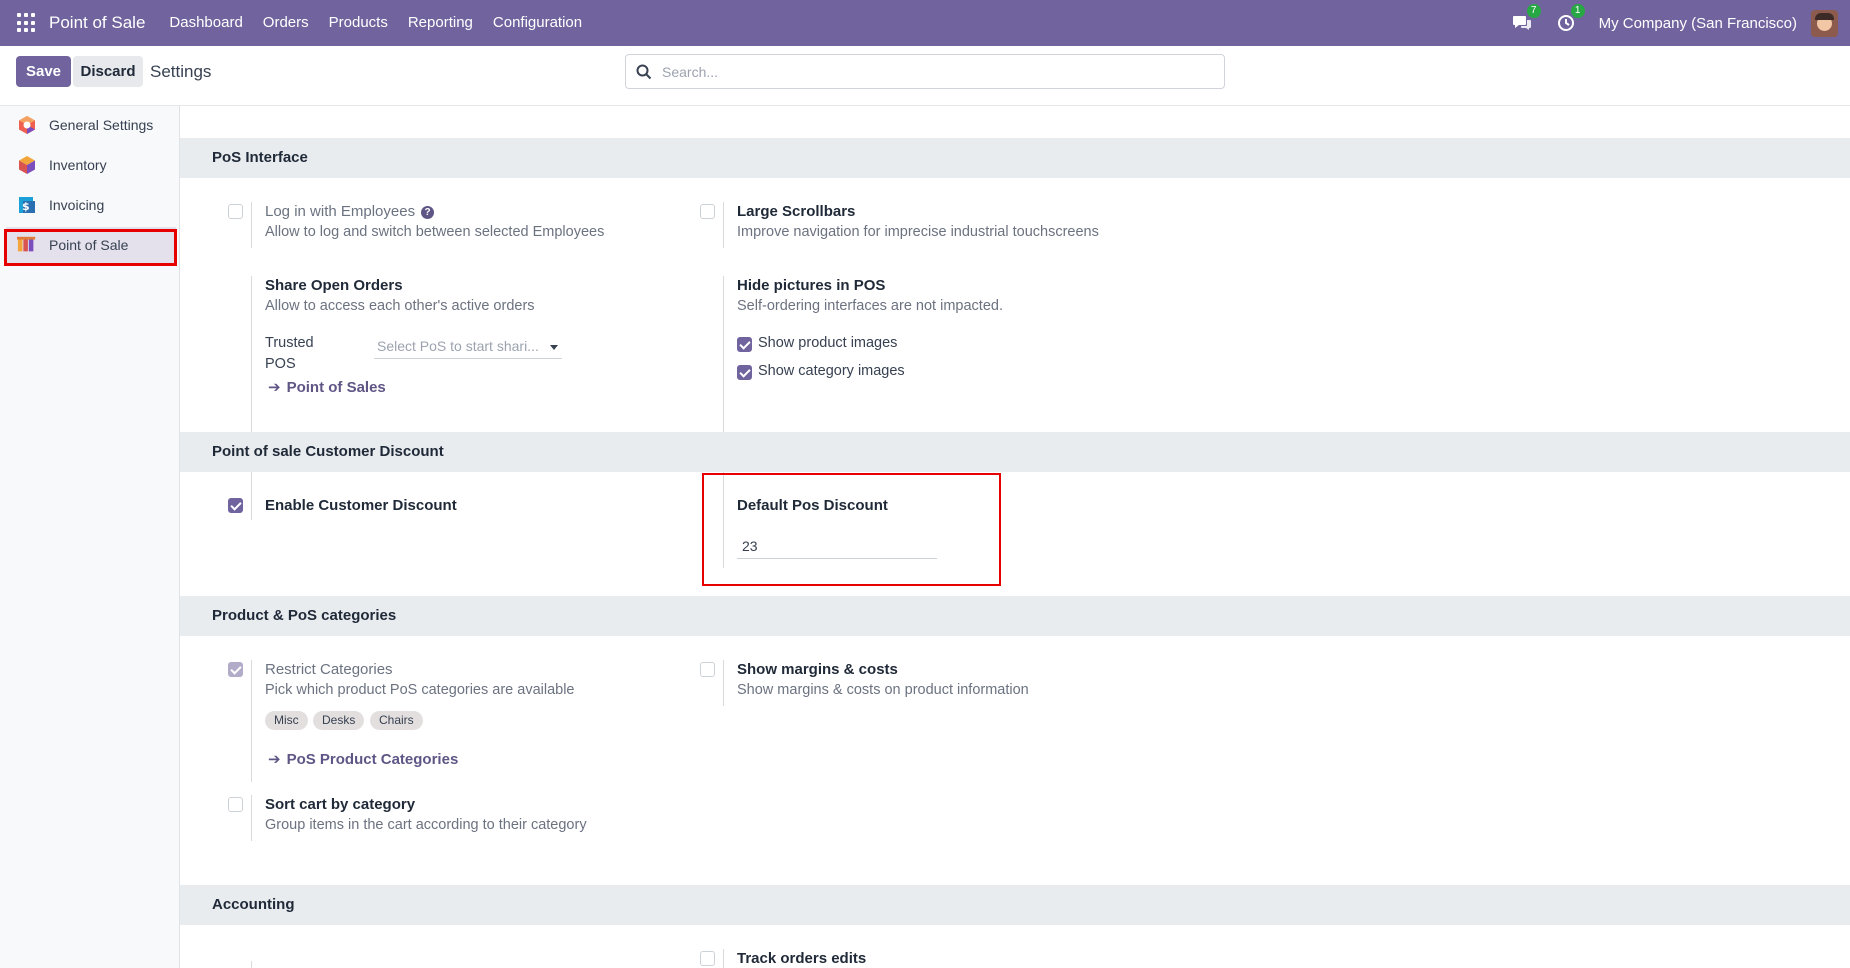 The image size is (1850, 968). I want to click on sort-cart-title: Sort cart by category, so click(340, 804).